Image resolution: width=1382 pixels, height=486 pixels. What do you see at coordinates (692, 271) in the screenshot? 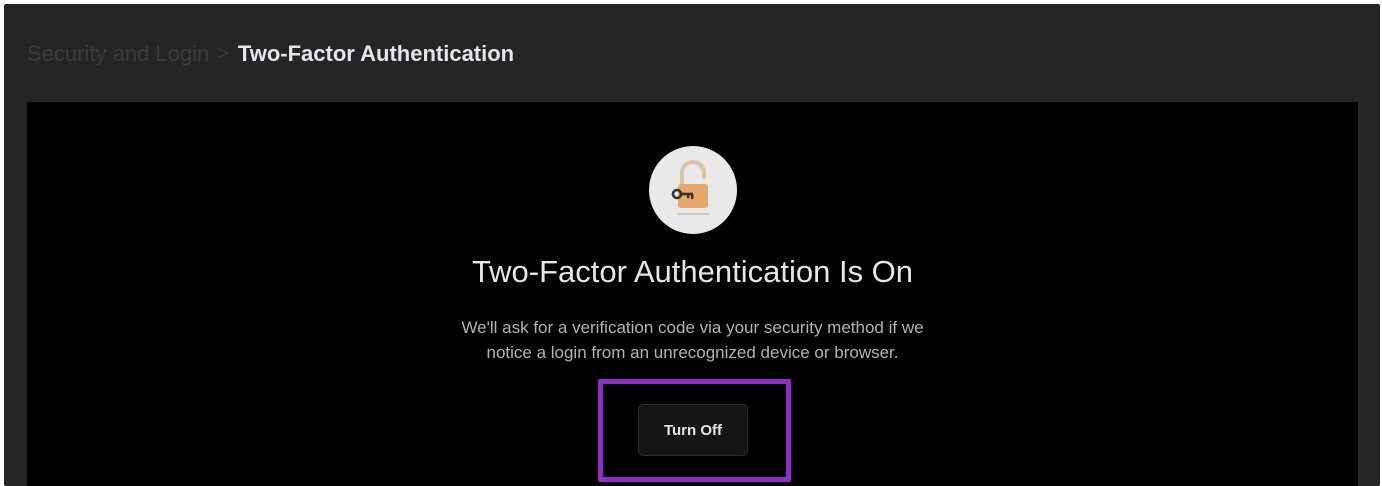
I see `status-title: Two-Factor Authentication Is On` at bounding box center [692, 271].